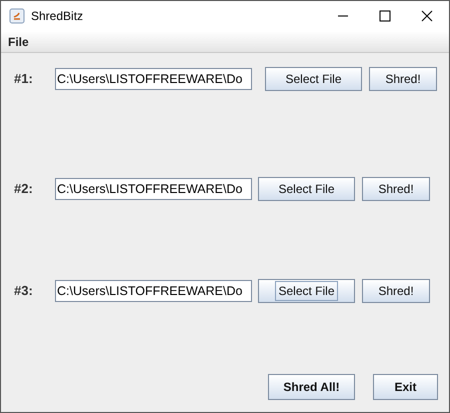 The width and height of the screenshot is (450, 413). I want to click on row-label: #1:, so click(24, 79).